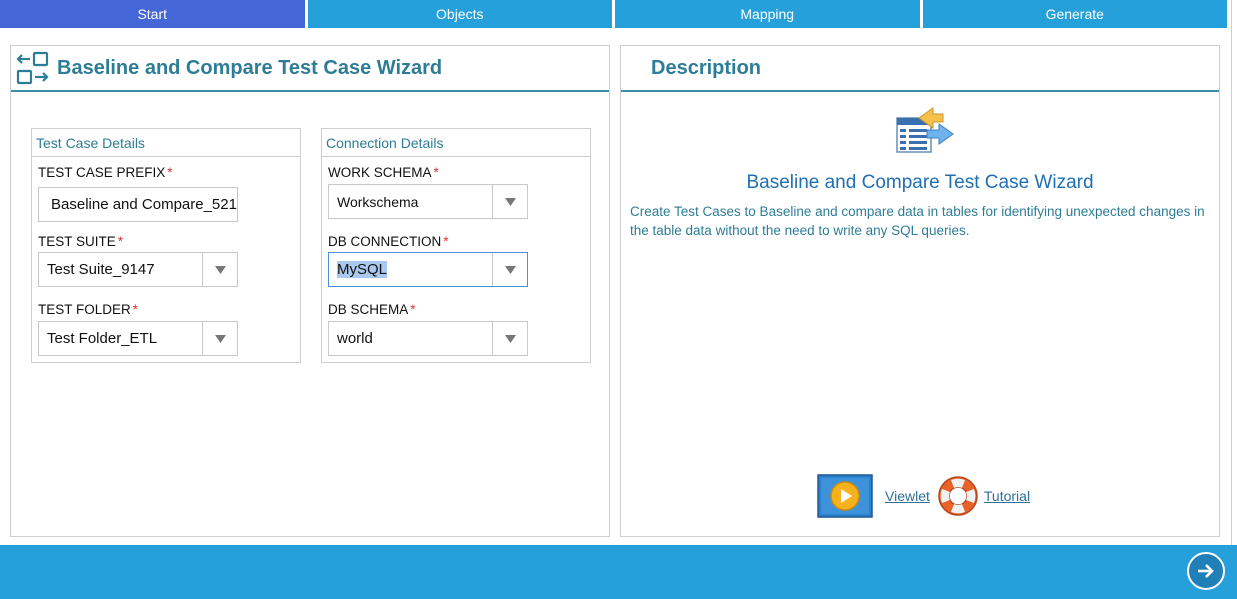  I want to click on work-schema-select: Workschema, so click(428, 201).